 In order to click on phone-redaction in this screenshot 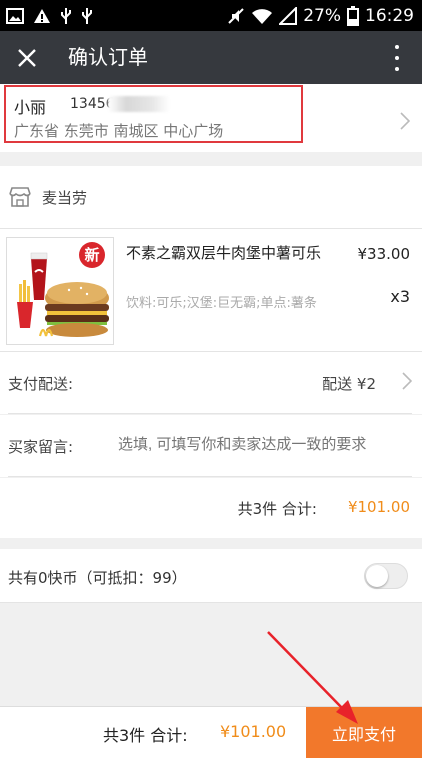, I will do `click(139, 104)`.